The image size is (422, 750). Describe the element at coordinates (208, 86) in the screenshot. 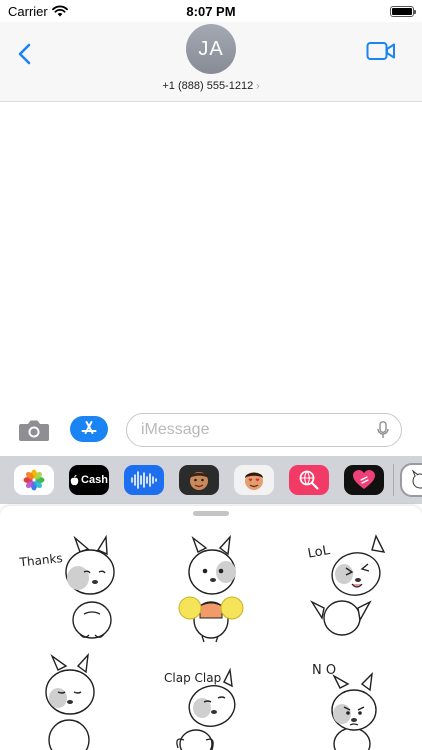

I see `contact-number: +1 (888) 555-1212` at that location.